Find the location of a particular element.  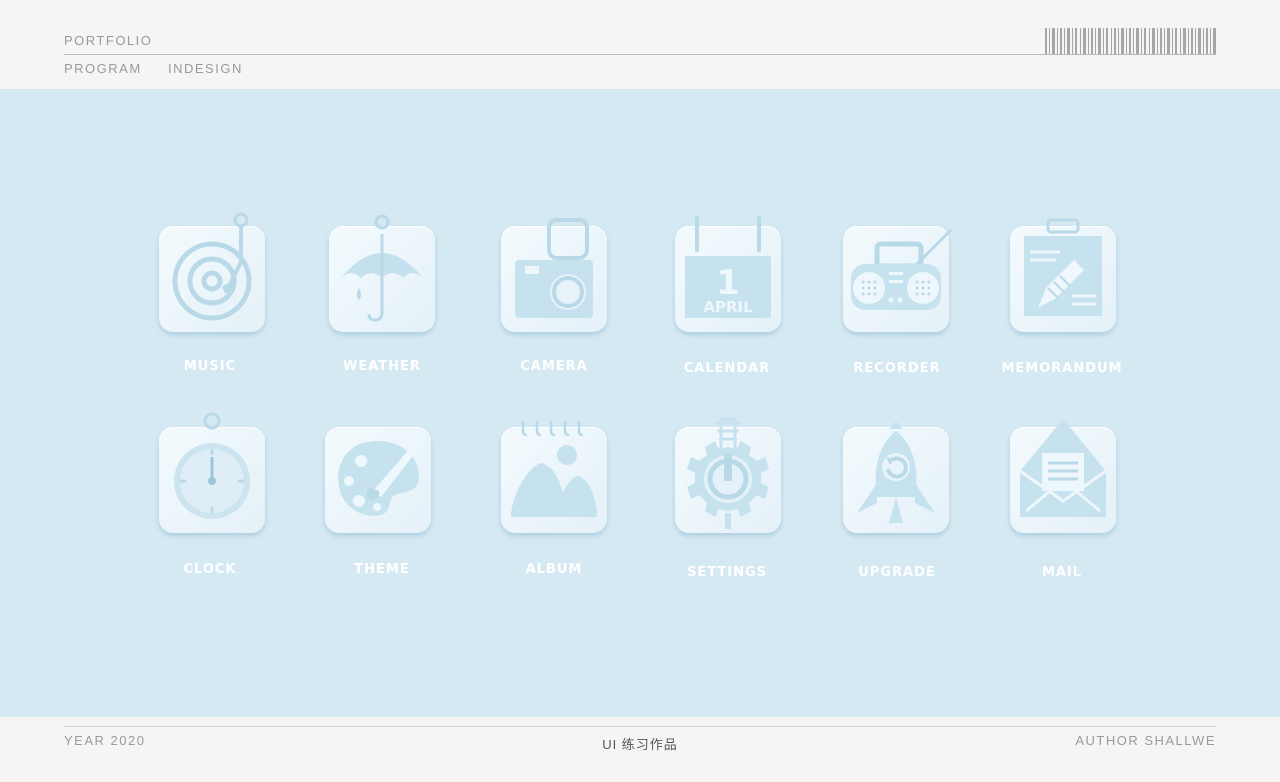

footer-author: AUTHOR SHALLWE is located at coordinates (1145, 740).